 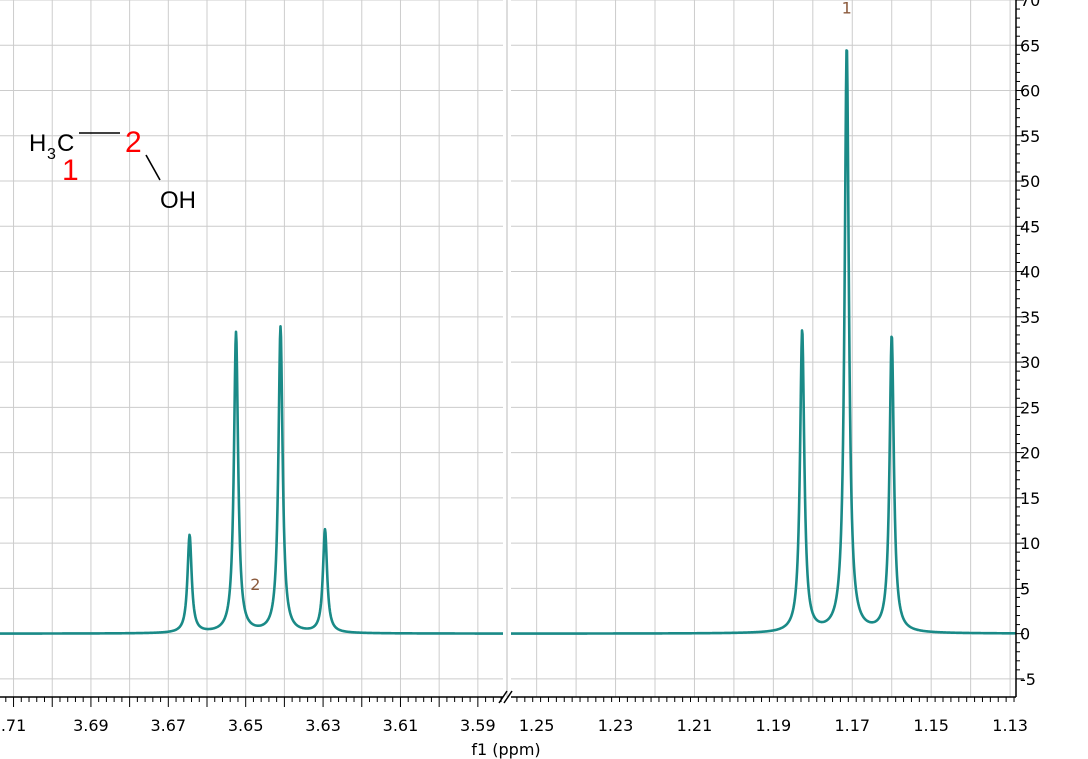 What do you see at coordinates (1025, 634) in the screenshot?
I see `y-tick-label: 0` at bounding box center [1025, 634].